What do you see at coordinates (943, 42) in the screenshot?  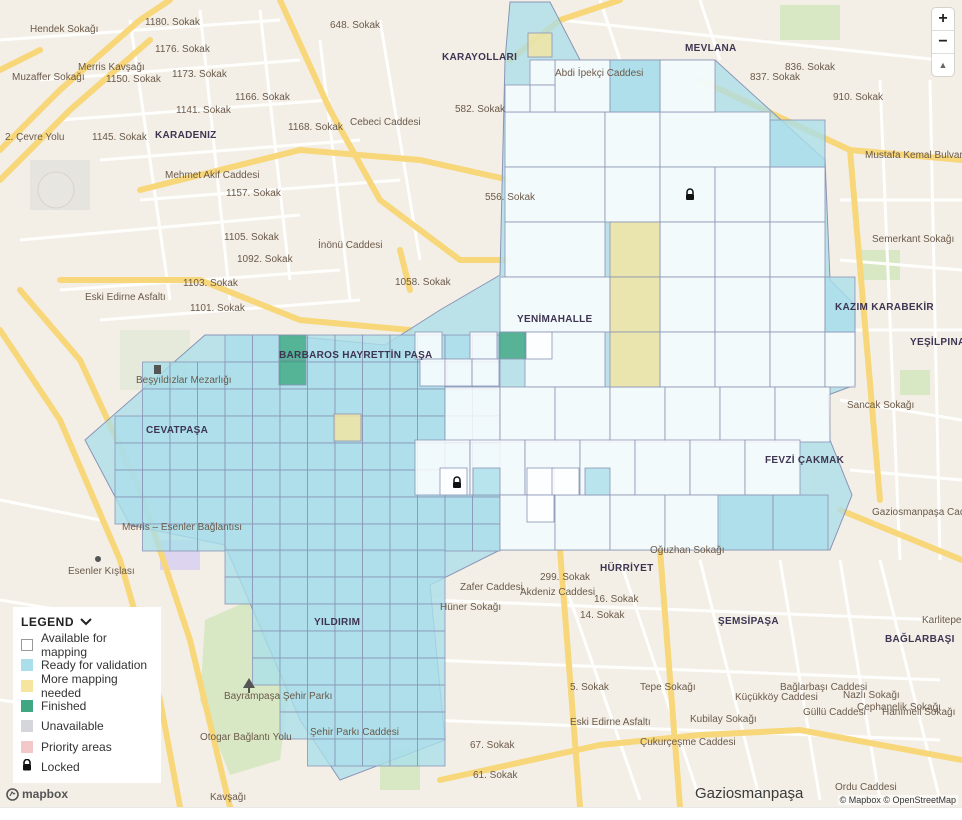 I see `zoom-out-button: −` at bounding box center [943, 42].